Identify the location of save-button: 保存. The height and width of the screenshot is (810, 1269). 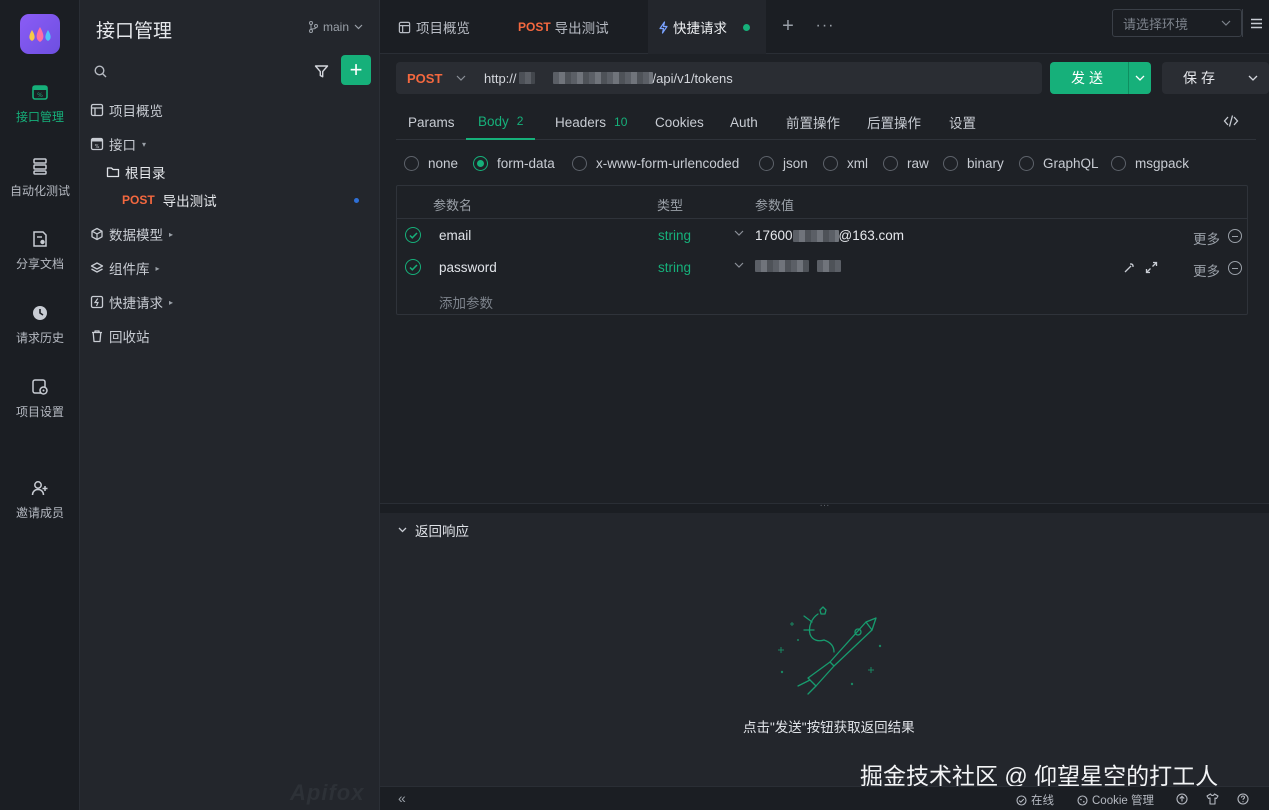
(1215, 78).